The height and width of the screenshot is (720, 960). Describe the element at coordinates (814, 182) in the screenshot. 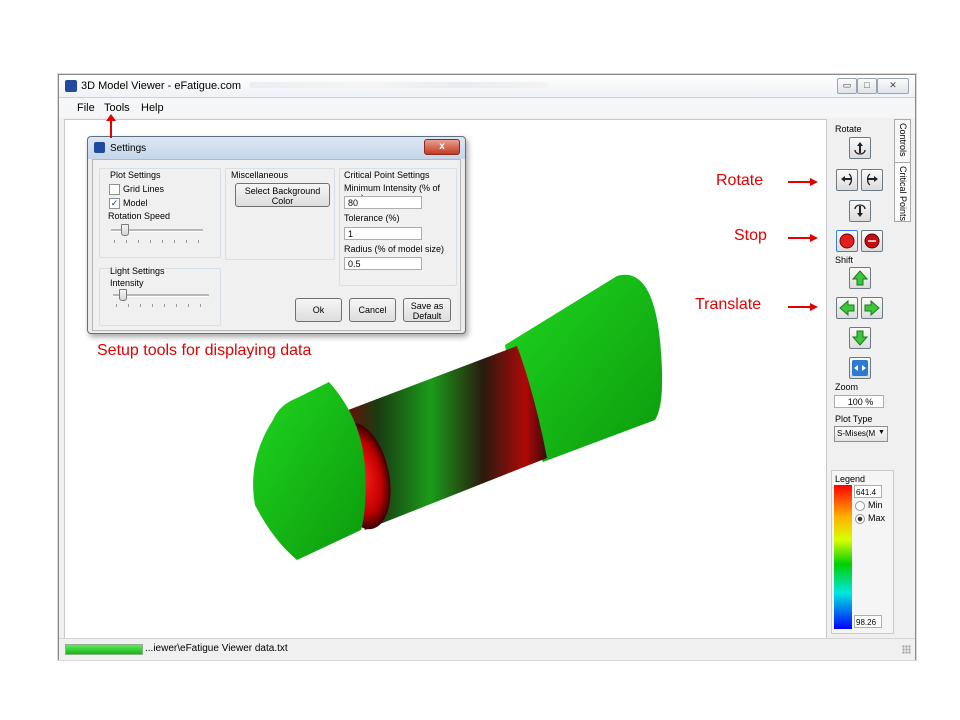

I see `rotate-arrow-head` at that location.